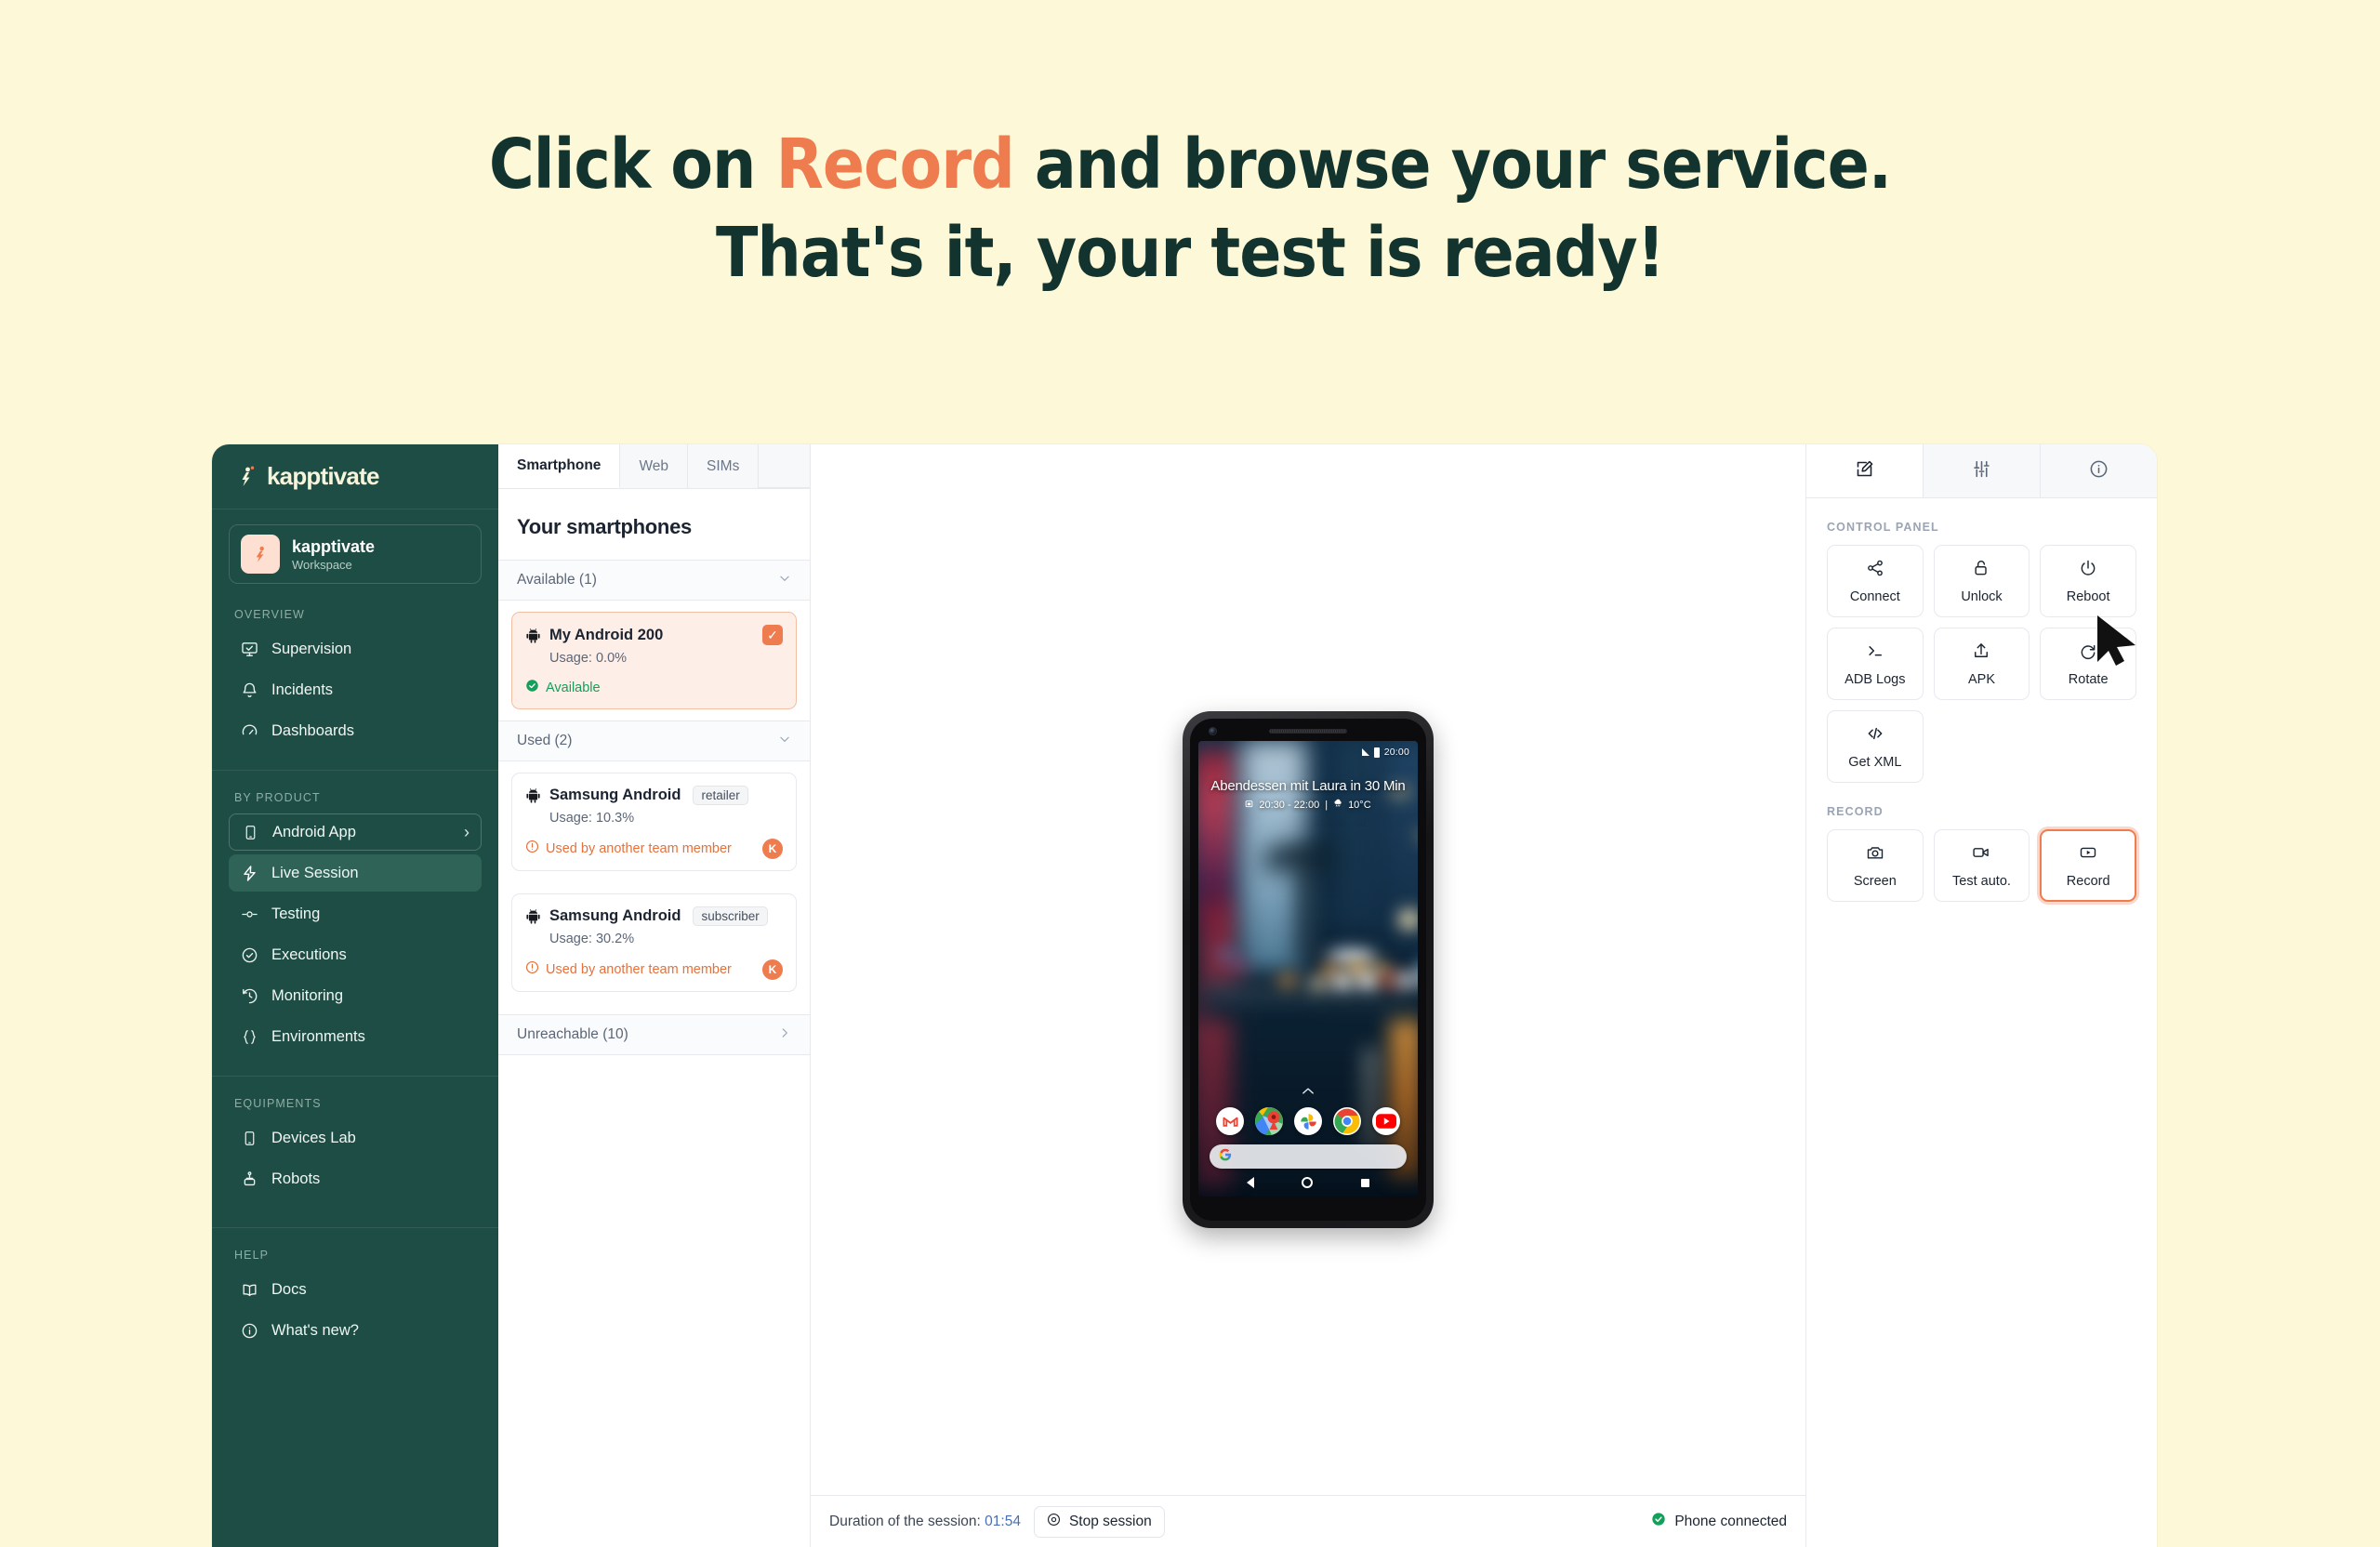 This screenshot has height=1547, width=2380. I want to click on headline-accent-record: Record, so click(895, 165).